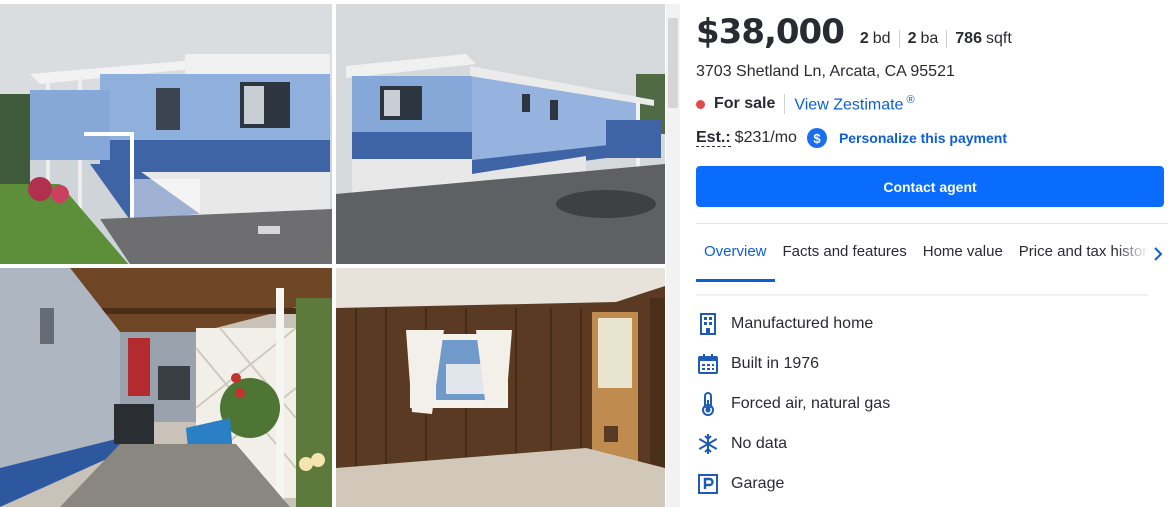 The width and height of the screenshot is (1168, 507). I want to click on listing-address: 3703 Shetland Ln, Arcata, CA 95521, so click(825, 71).